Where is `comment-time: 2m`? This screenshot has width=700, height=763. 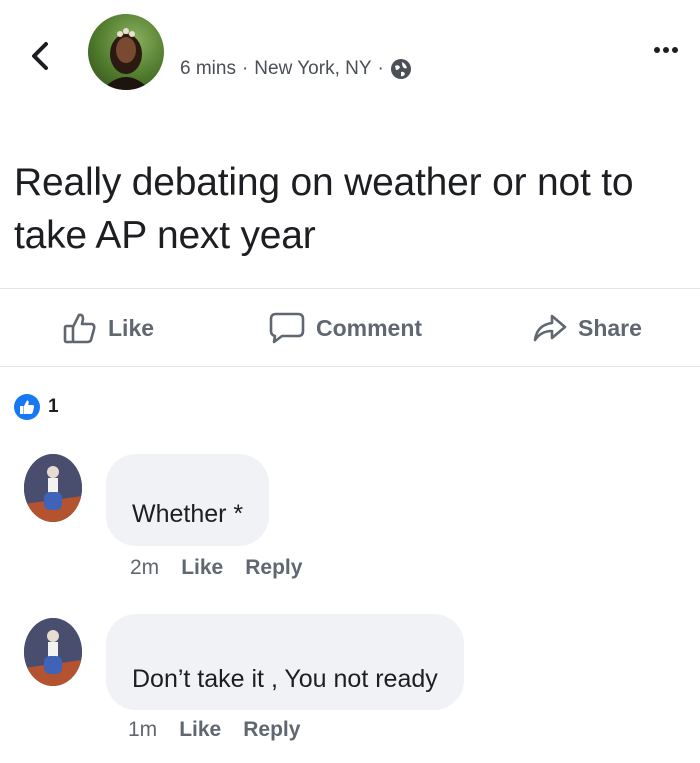 comment-time: 2m is located at coordinates (144, 568).